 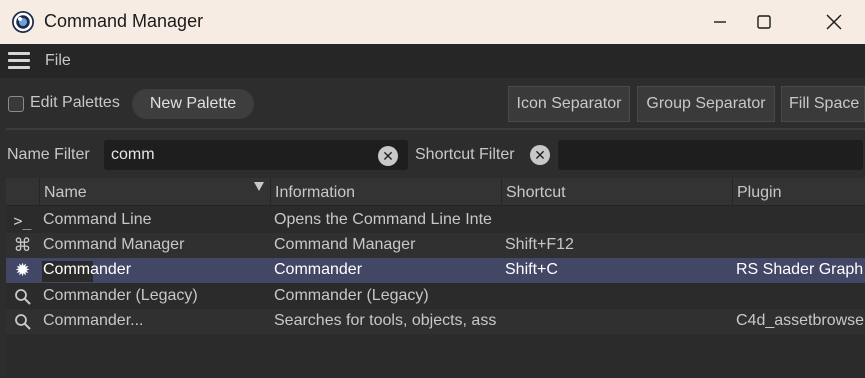 I want to click on name-filter-input: comm, so click(x=256, y=155).